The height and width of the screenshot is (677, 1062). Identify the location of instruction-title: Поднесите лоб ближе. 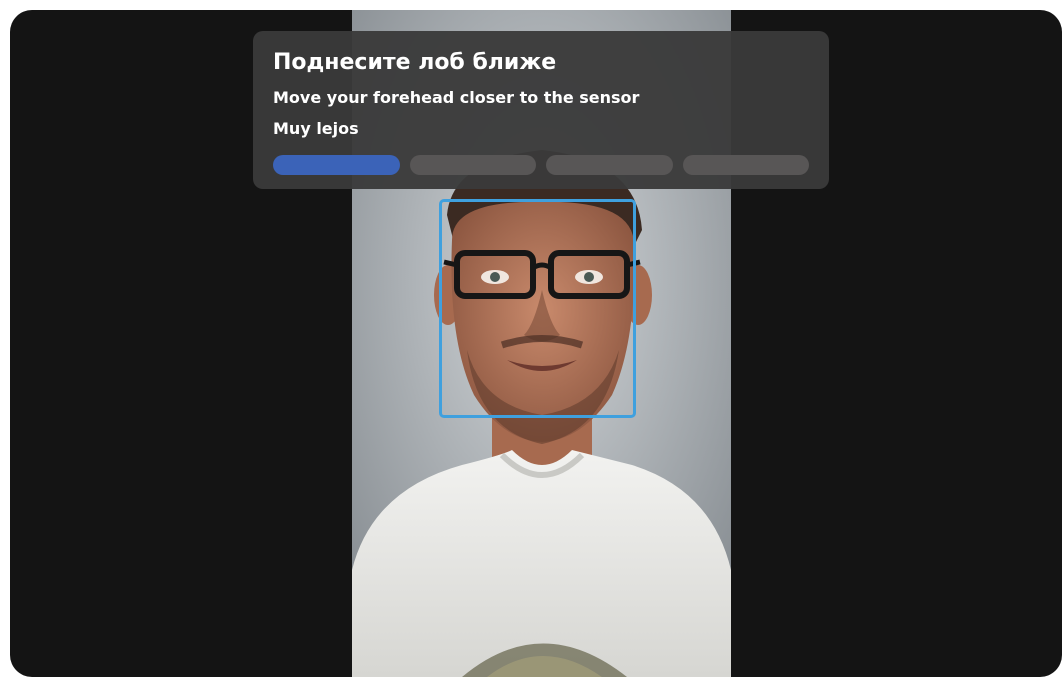
(415, 62).